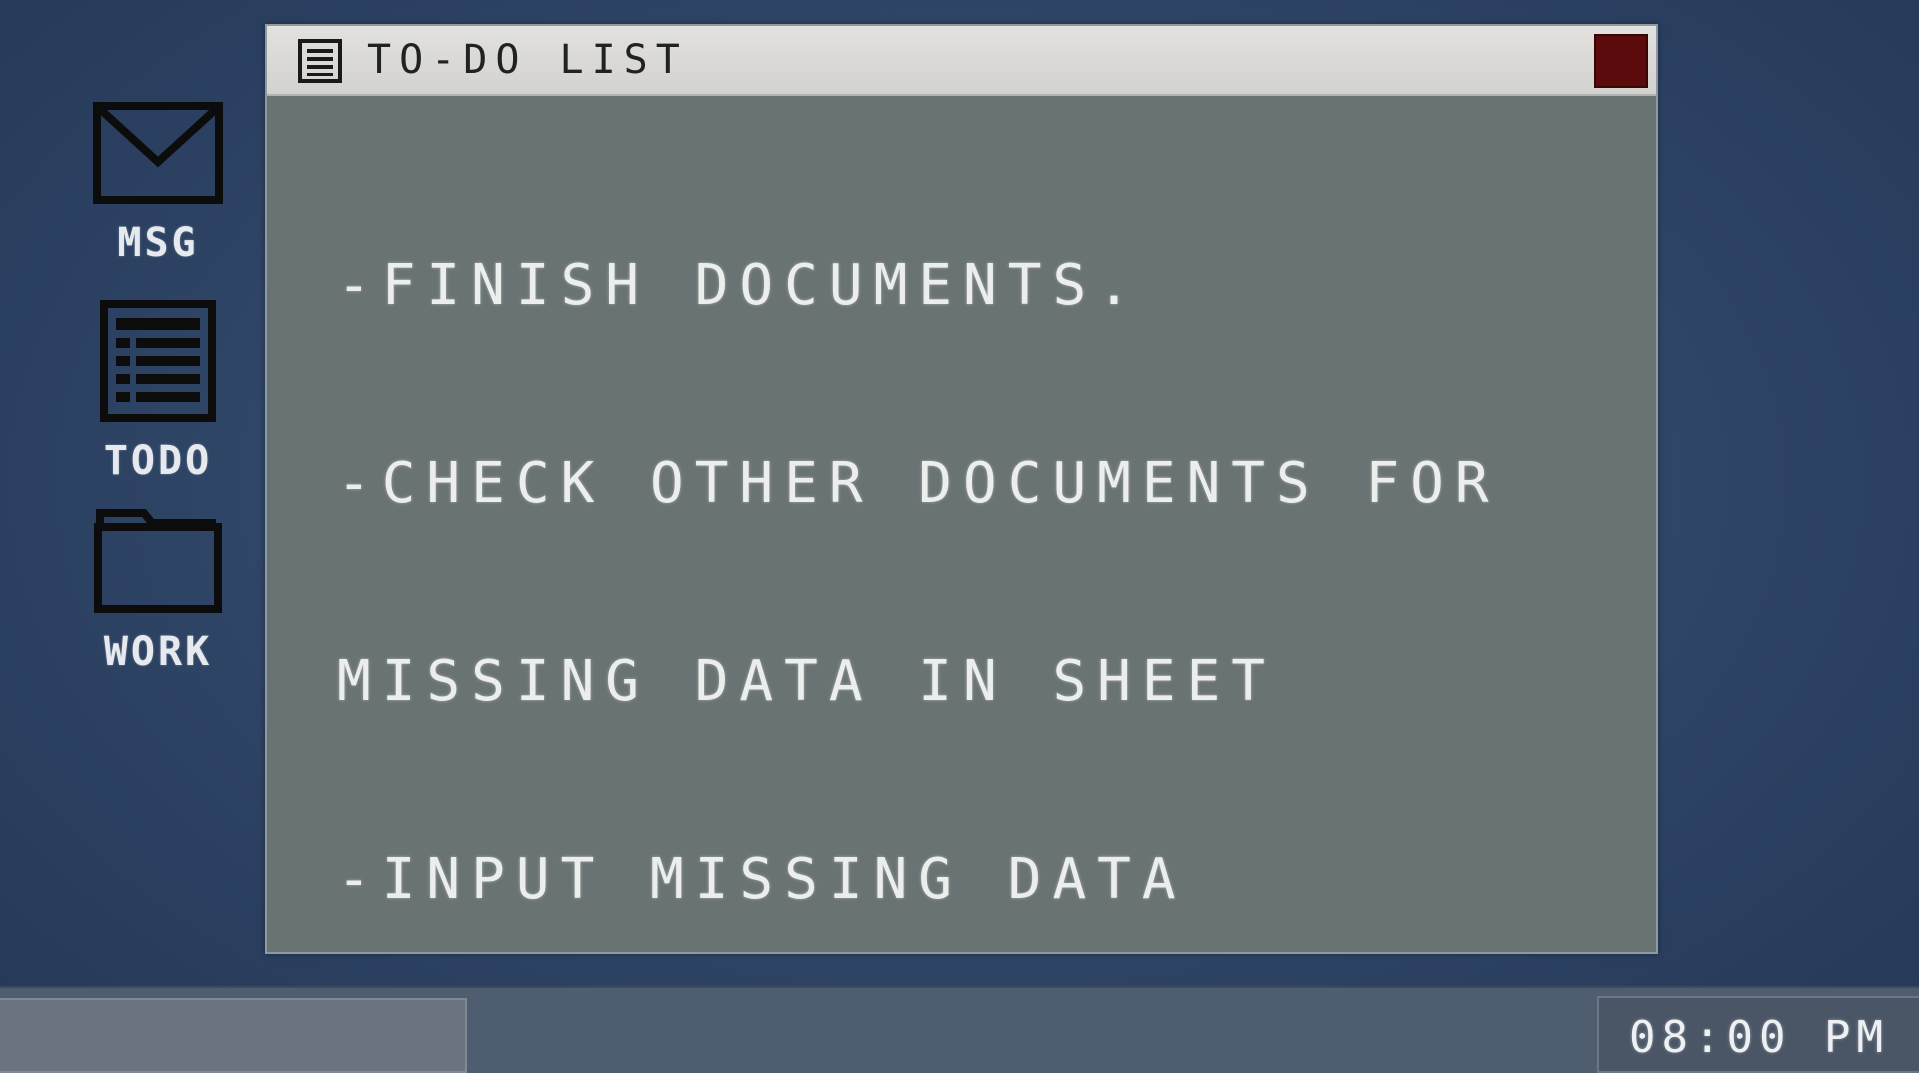 Image resolution: width=1919 pixels, height=1073 pixels. Describe the element at coordinates (762, 879) in the screenshot. I see `todo-line: -INPUT MISSING DATA` at that location.